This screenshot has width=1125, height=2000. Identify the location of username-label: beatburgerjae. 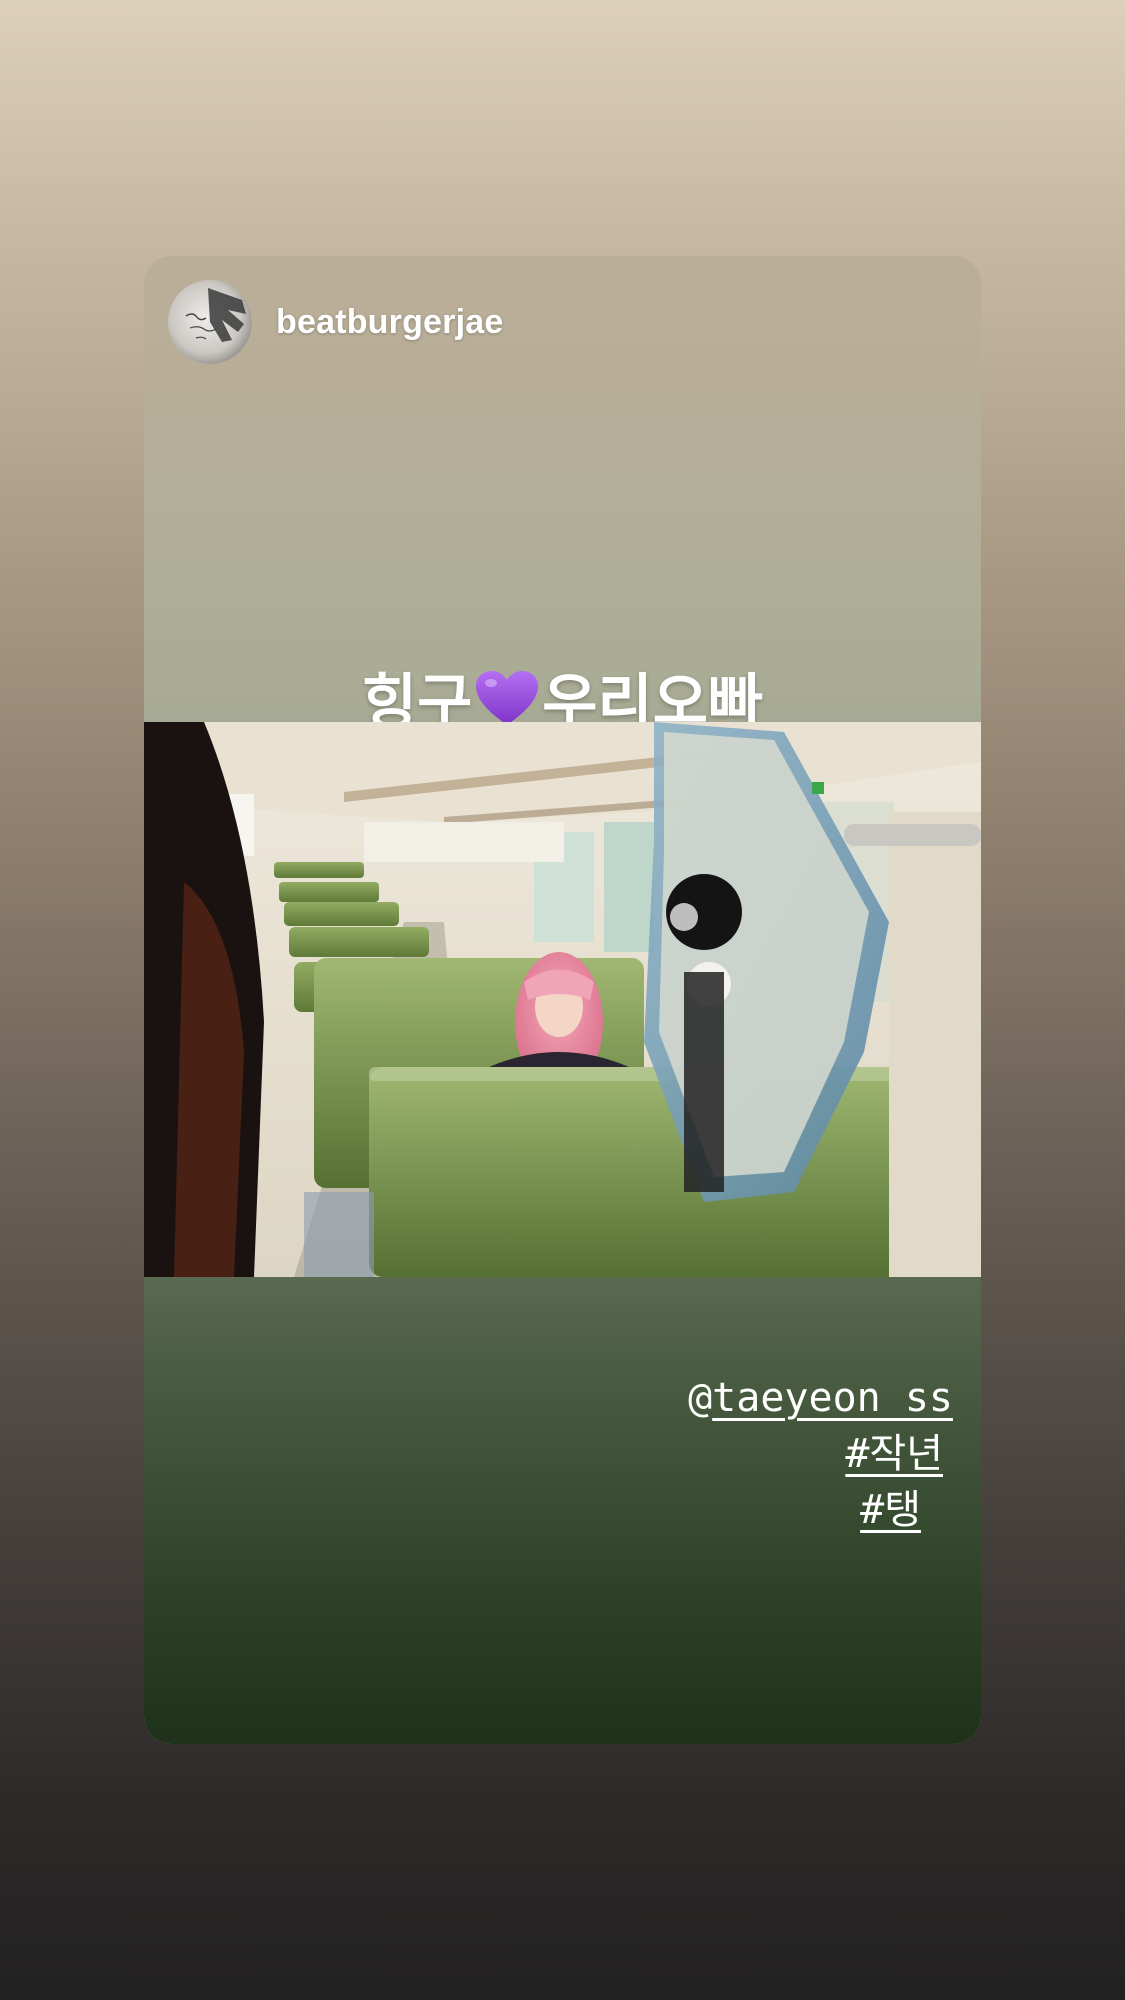
(389, 322).